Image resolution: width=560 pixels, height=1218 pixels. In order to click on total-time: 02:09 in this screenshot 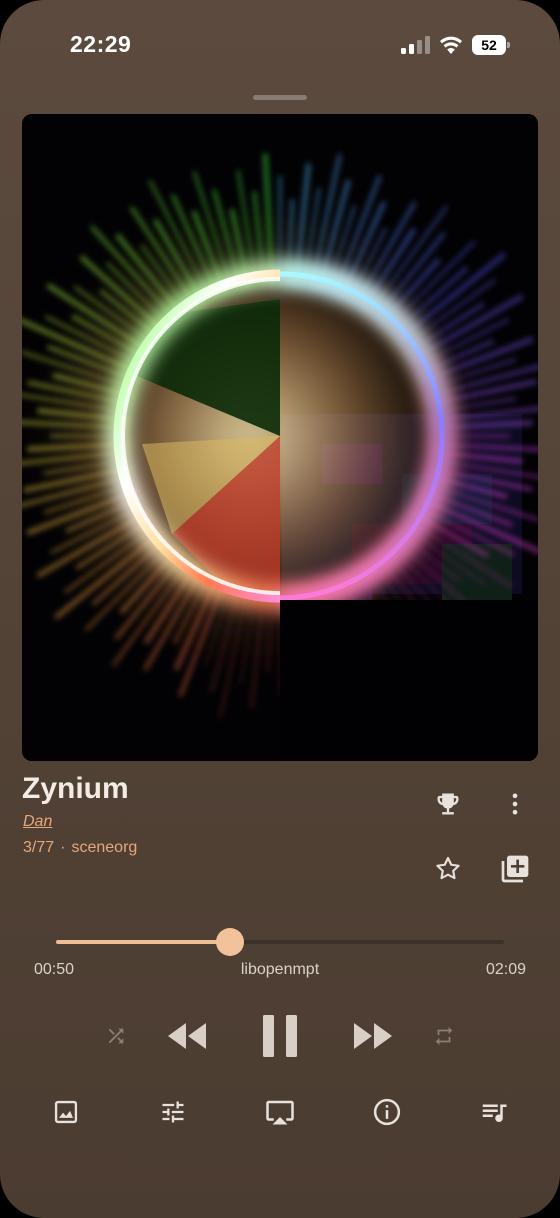, I will do `click(505, 969)`.